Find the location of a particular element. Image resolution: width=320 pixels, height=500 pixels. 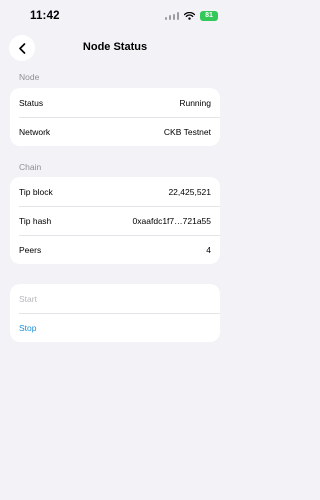

stop-button: Stop is located at coordinates (115, 327).